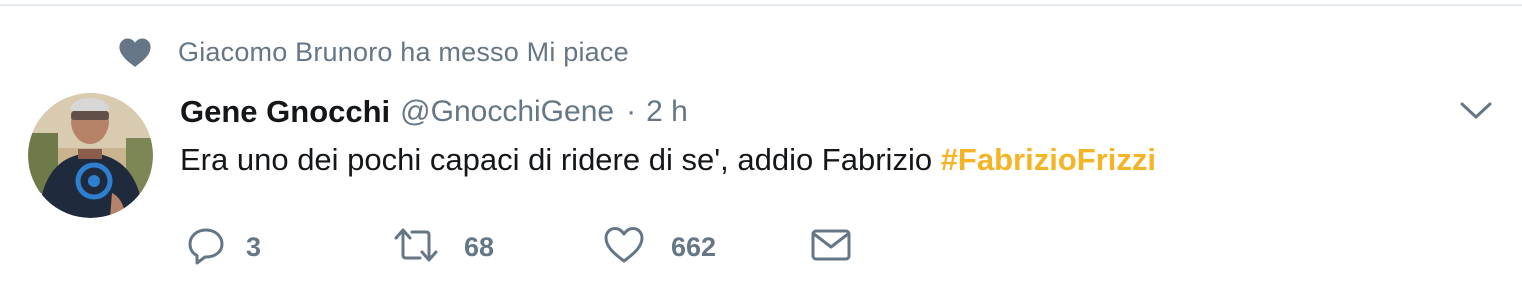  I want to click on tweet-header: Gene Gnocchi @GnocchiGene · 2 h, so click(434, 112).